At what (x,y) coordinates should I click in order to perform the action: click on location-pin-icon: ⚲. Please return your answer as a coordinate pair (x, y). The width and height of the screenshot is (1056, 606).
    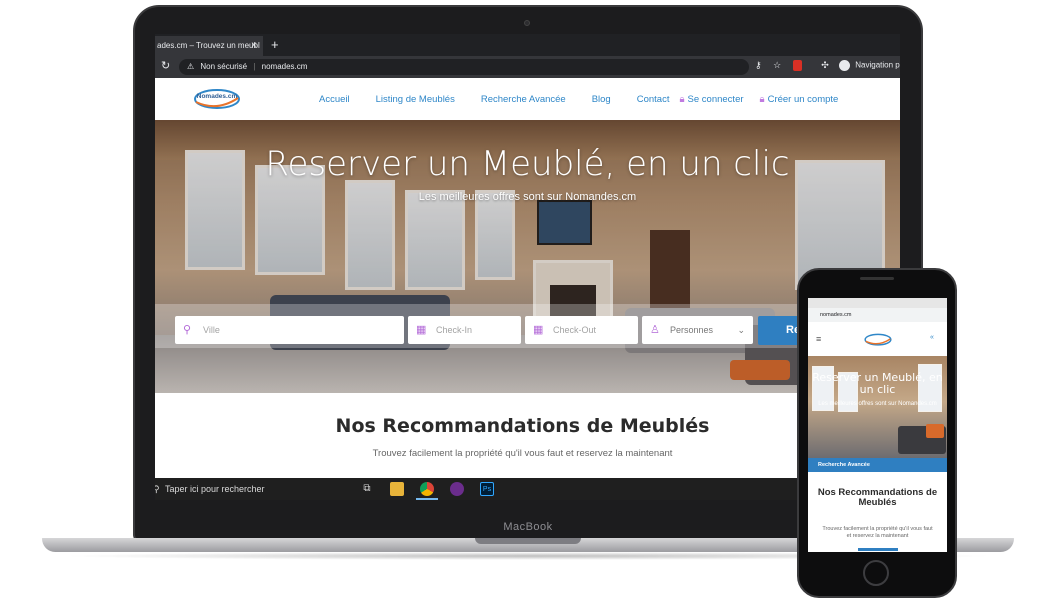
    Looking at the image, I should click on (187, 330).